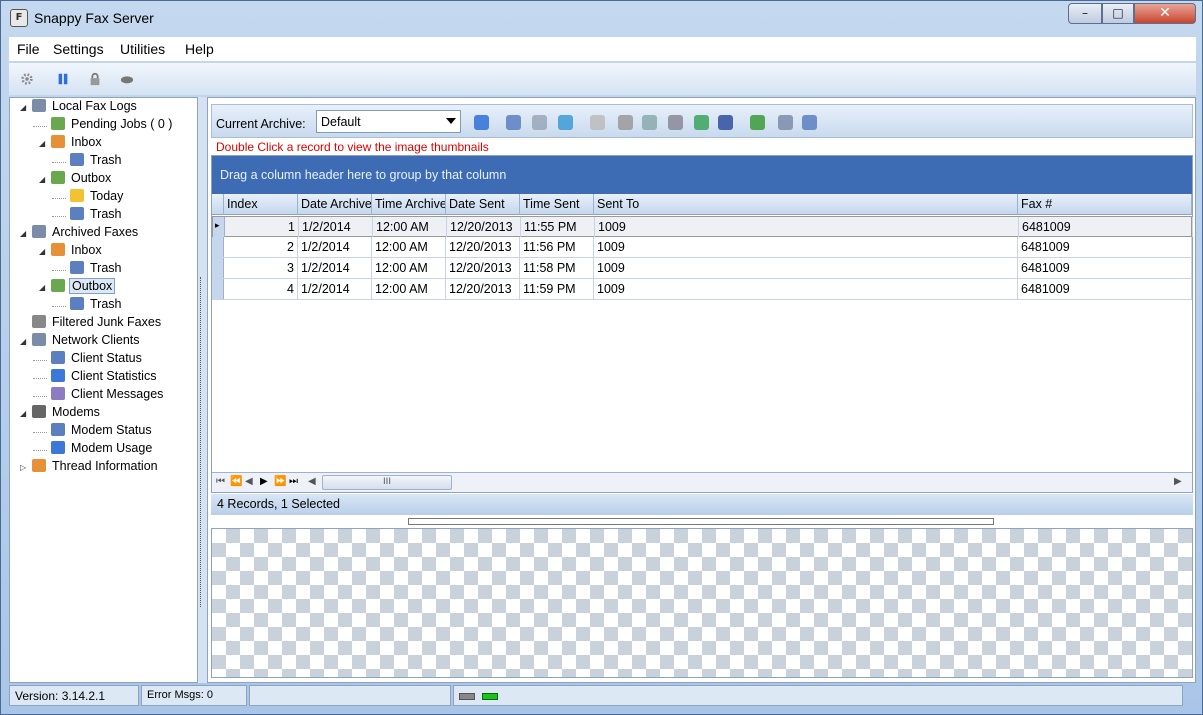 The width and height of the screenshot is (1203, 715). Describe the element at coordinates (409, 204) in the screenshot. I see `column-header-time-archived: Time Archived` at that location.